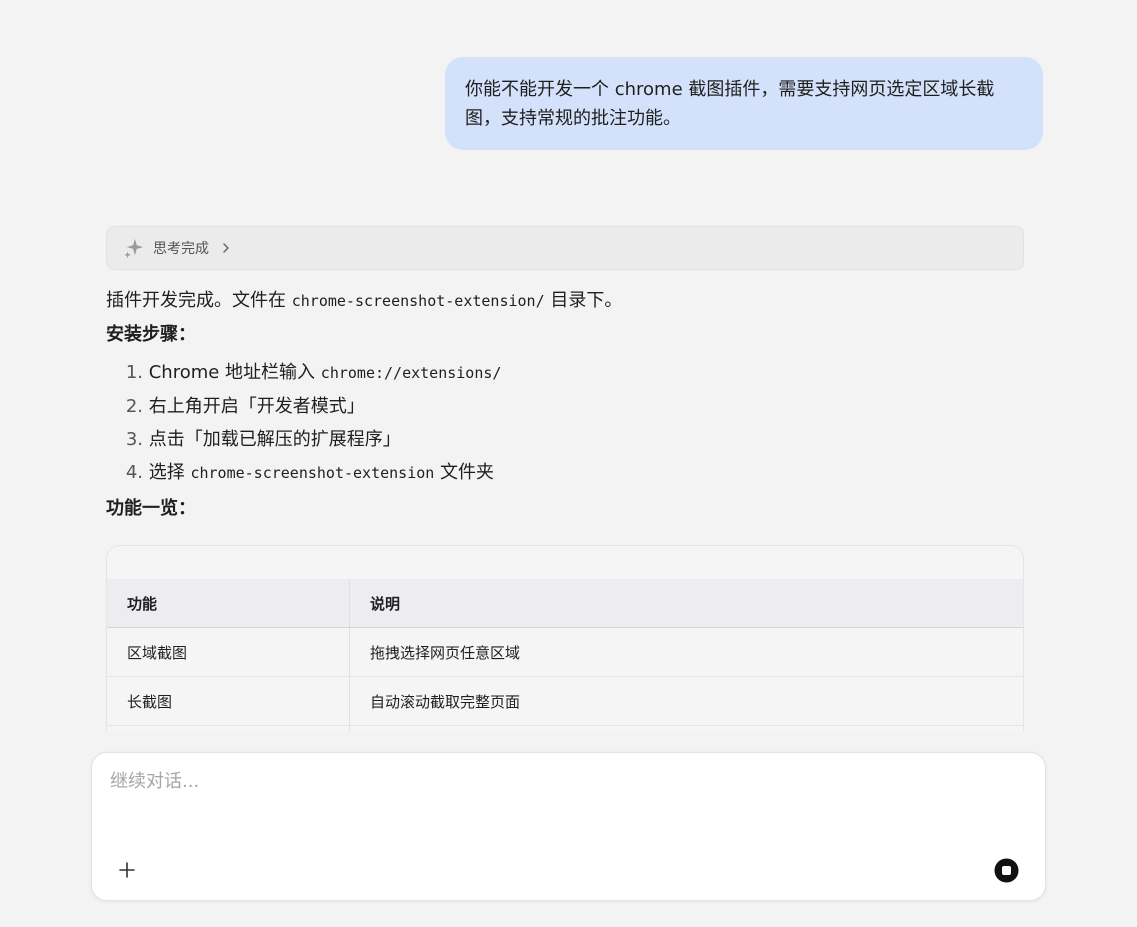 The height and width of the screenshot is (927, 1137). What do you see at coordinates (134, 406) in the screenshot?
I see `step-number: 2.` at bounding box center [134, 406].